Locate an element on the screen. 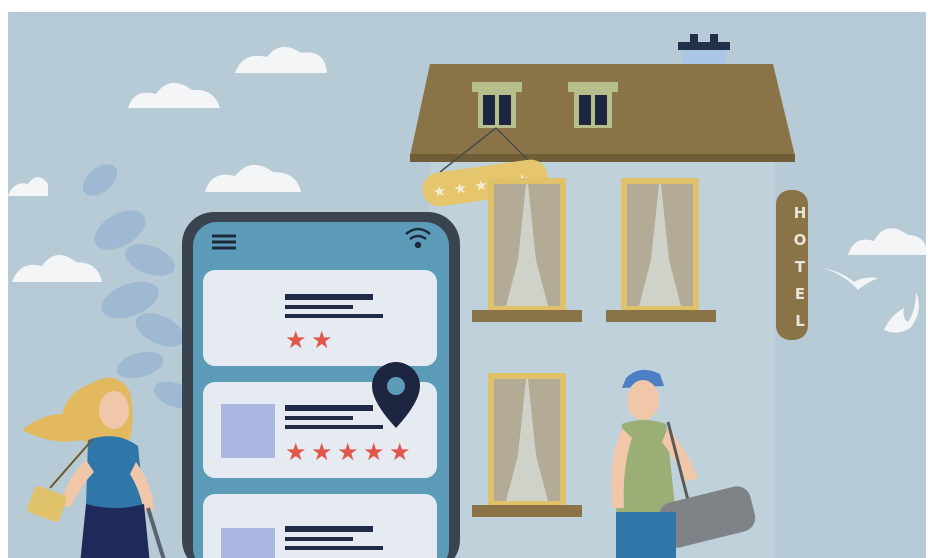 The height and width of the screenshot is (558, 928). hotel-sign-letter: O is located at coordinates (800, 240).